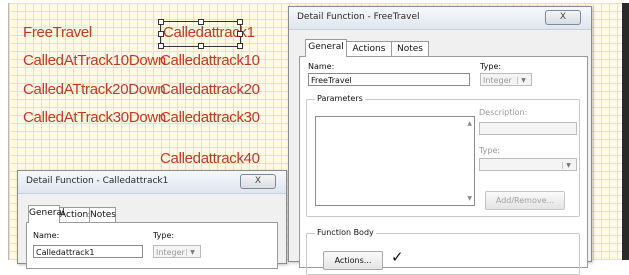  I want to click on selection-box: Calledattrack1, so click(206, 34).